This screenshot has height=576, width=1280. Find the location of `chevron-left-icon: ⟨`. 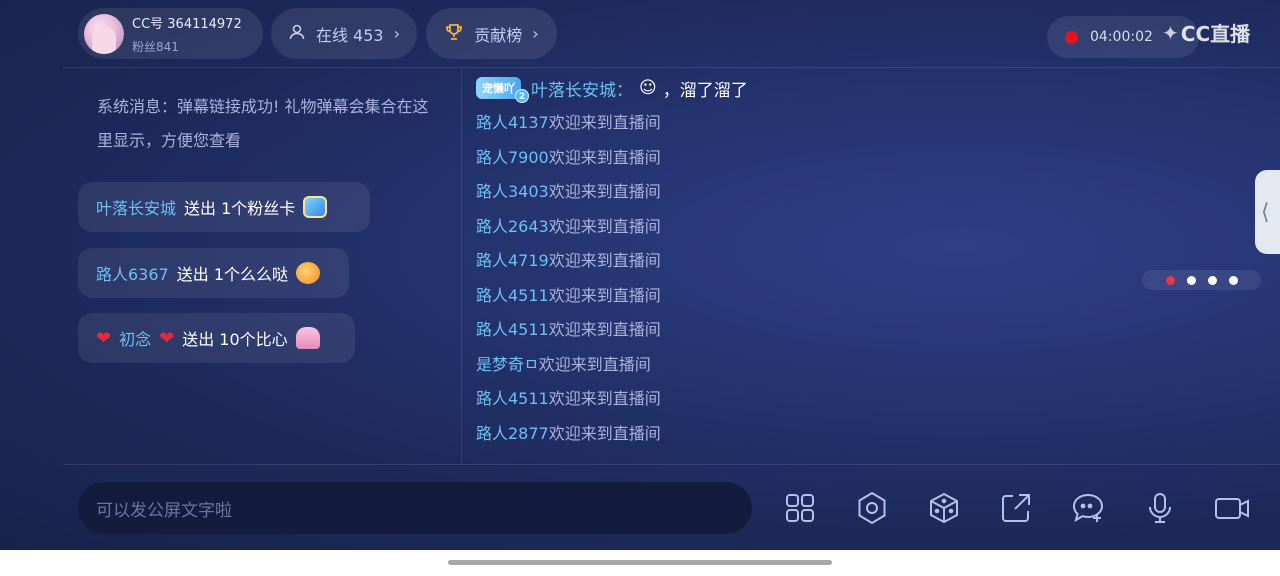

chevron-left-icon: ⟨ is located at coordinates (1265, 212).